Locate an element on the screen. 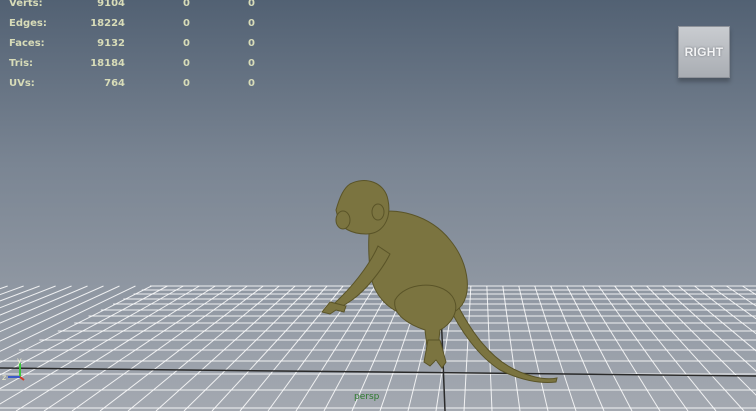 This screenshot has height=411, width=756. hud-value: 18184 is located at coordinates (107, 63).